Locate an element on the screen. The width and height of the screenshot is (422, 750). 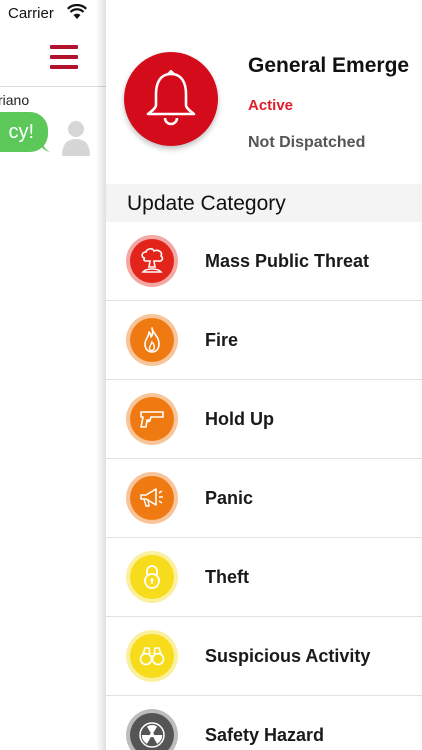
incident-alert-icon is located at coordinates (171, 99).